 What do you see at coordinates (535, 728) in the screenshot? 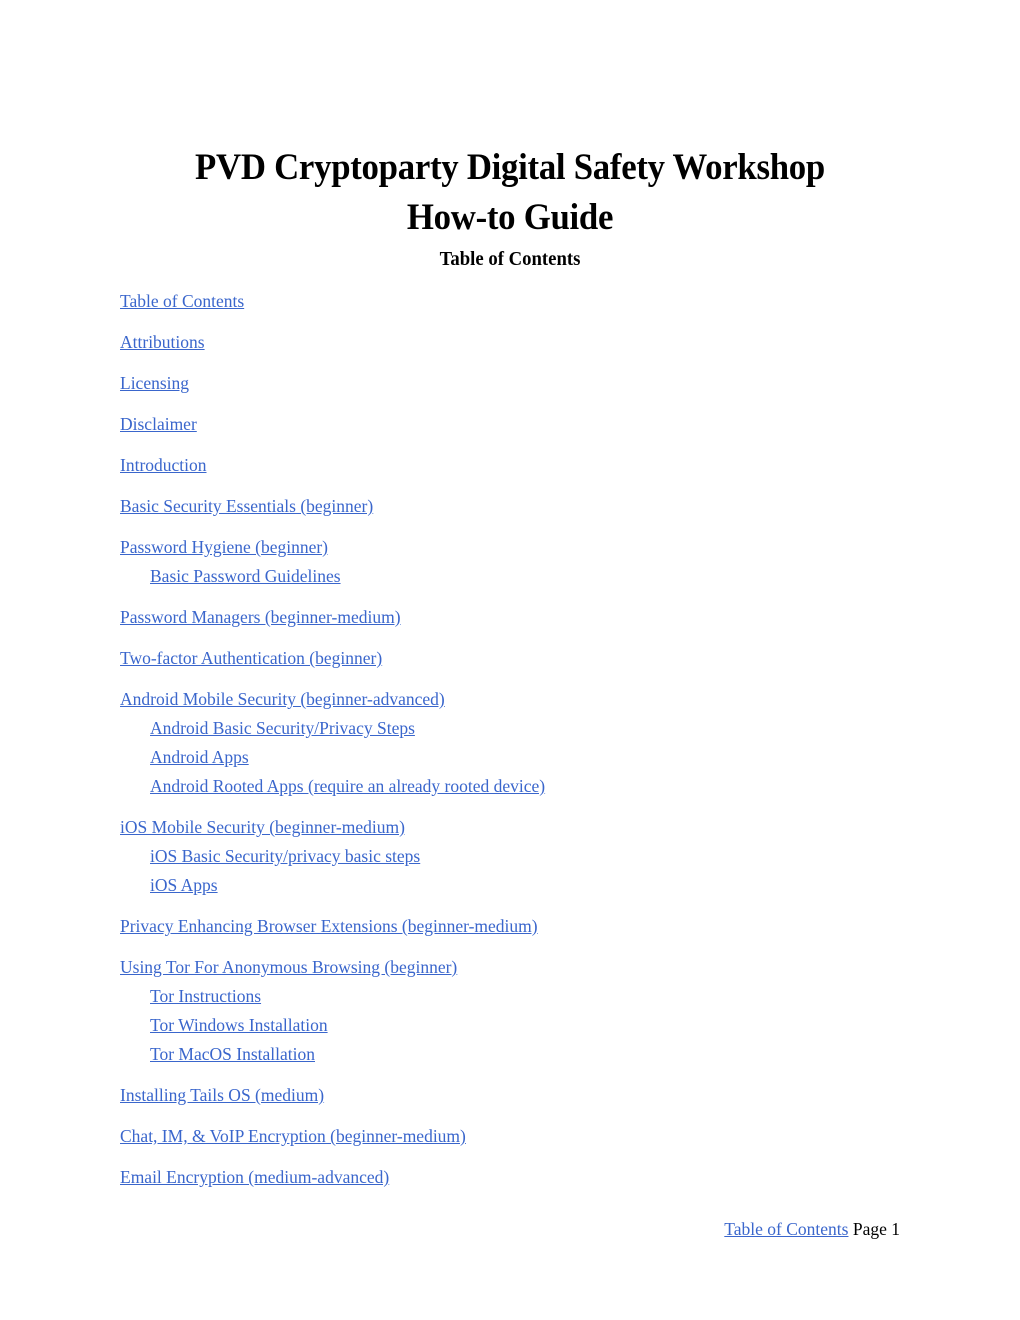
I see `toc-entry: Android Basic Security/Privacy Steps` at bounding box center [535, 728].